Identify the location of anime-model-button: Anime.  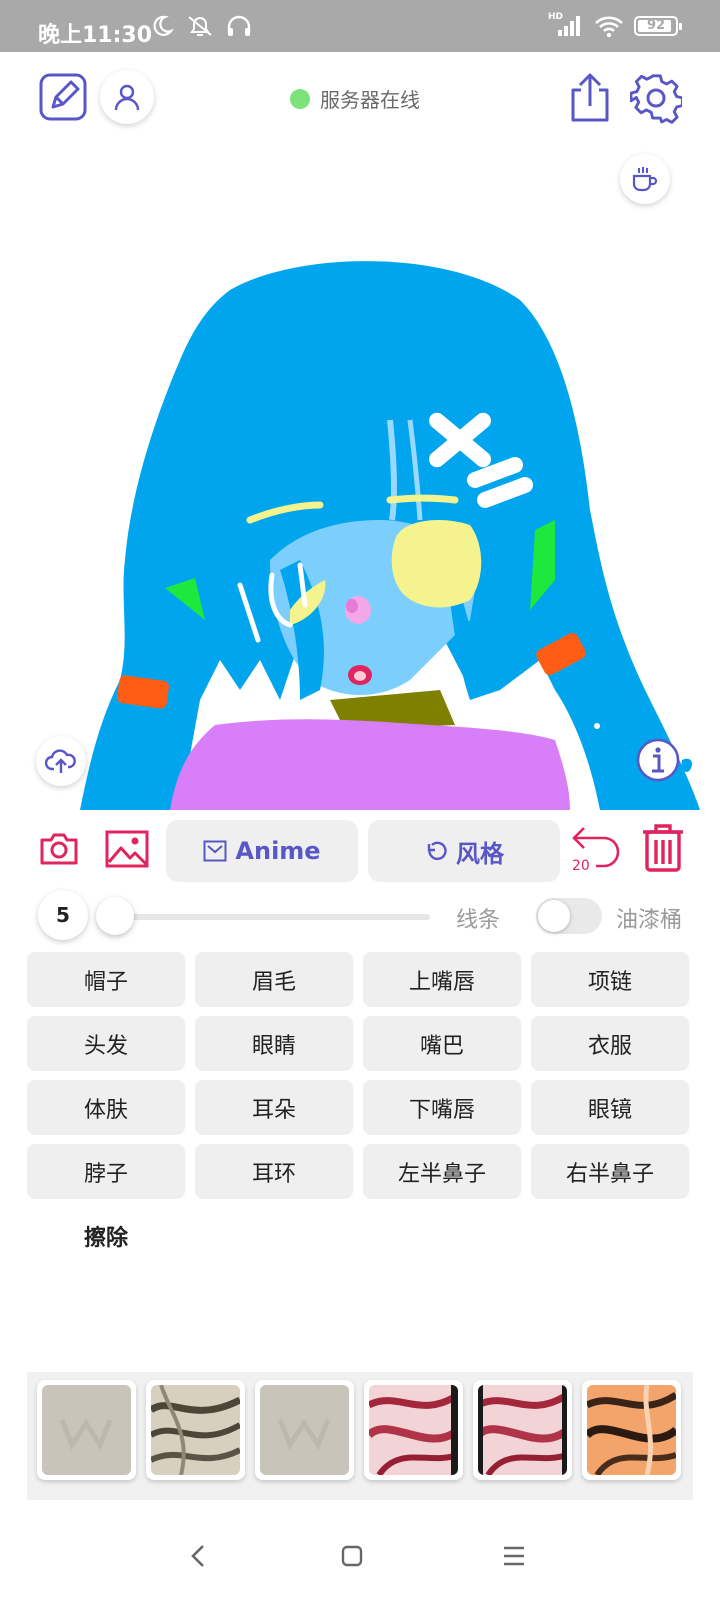
(262, 851).